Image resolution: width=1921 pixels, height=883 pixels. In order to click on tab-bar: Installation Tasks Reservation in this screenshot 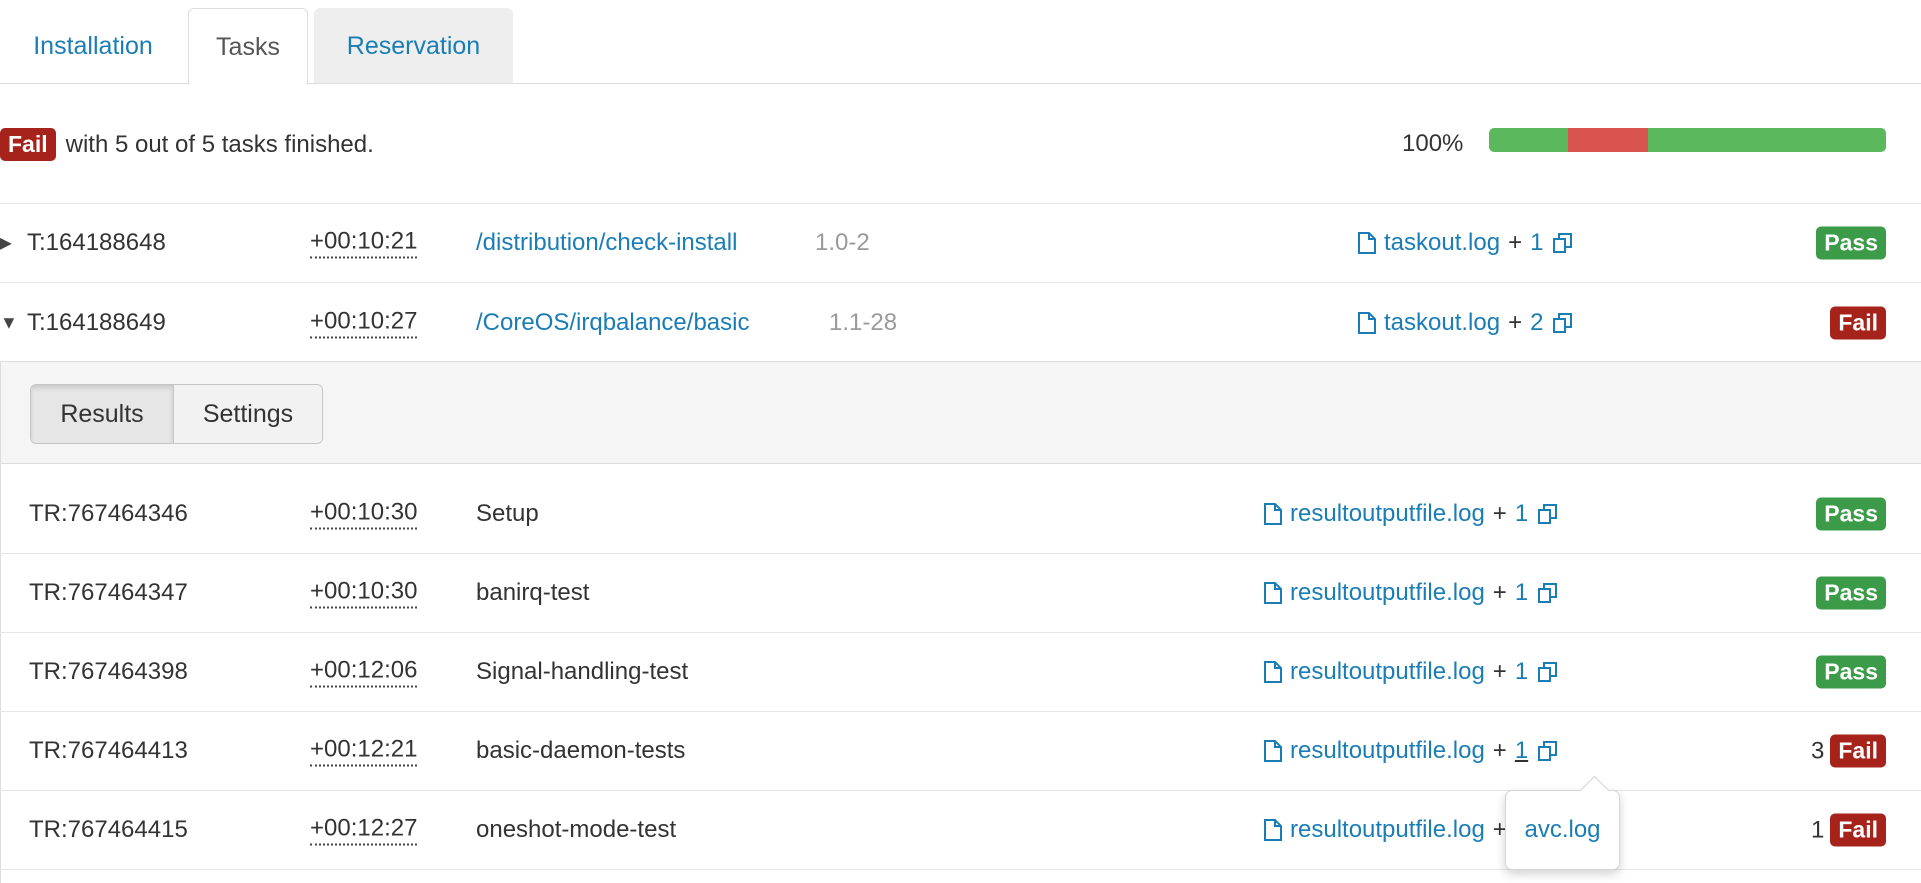, I will do `click(960, 42)`.